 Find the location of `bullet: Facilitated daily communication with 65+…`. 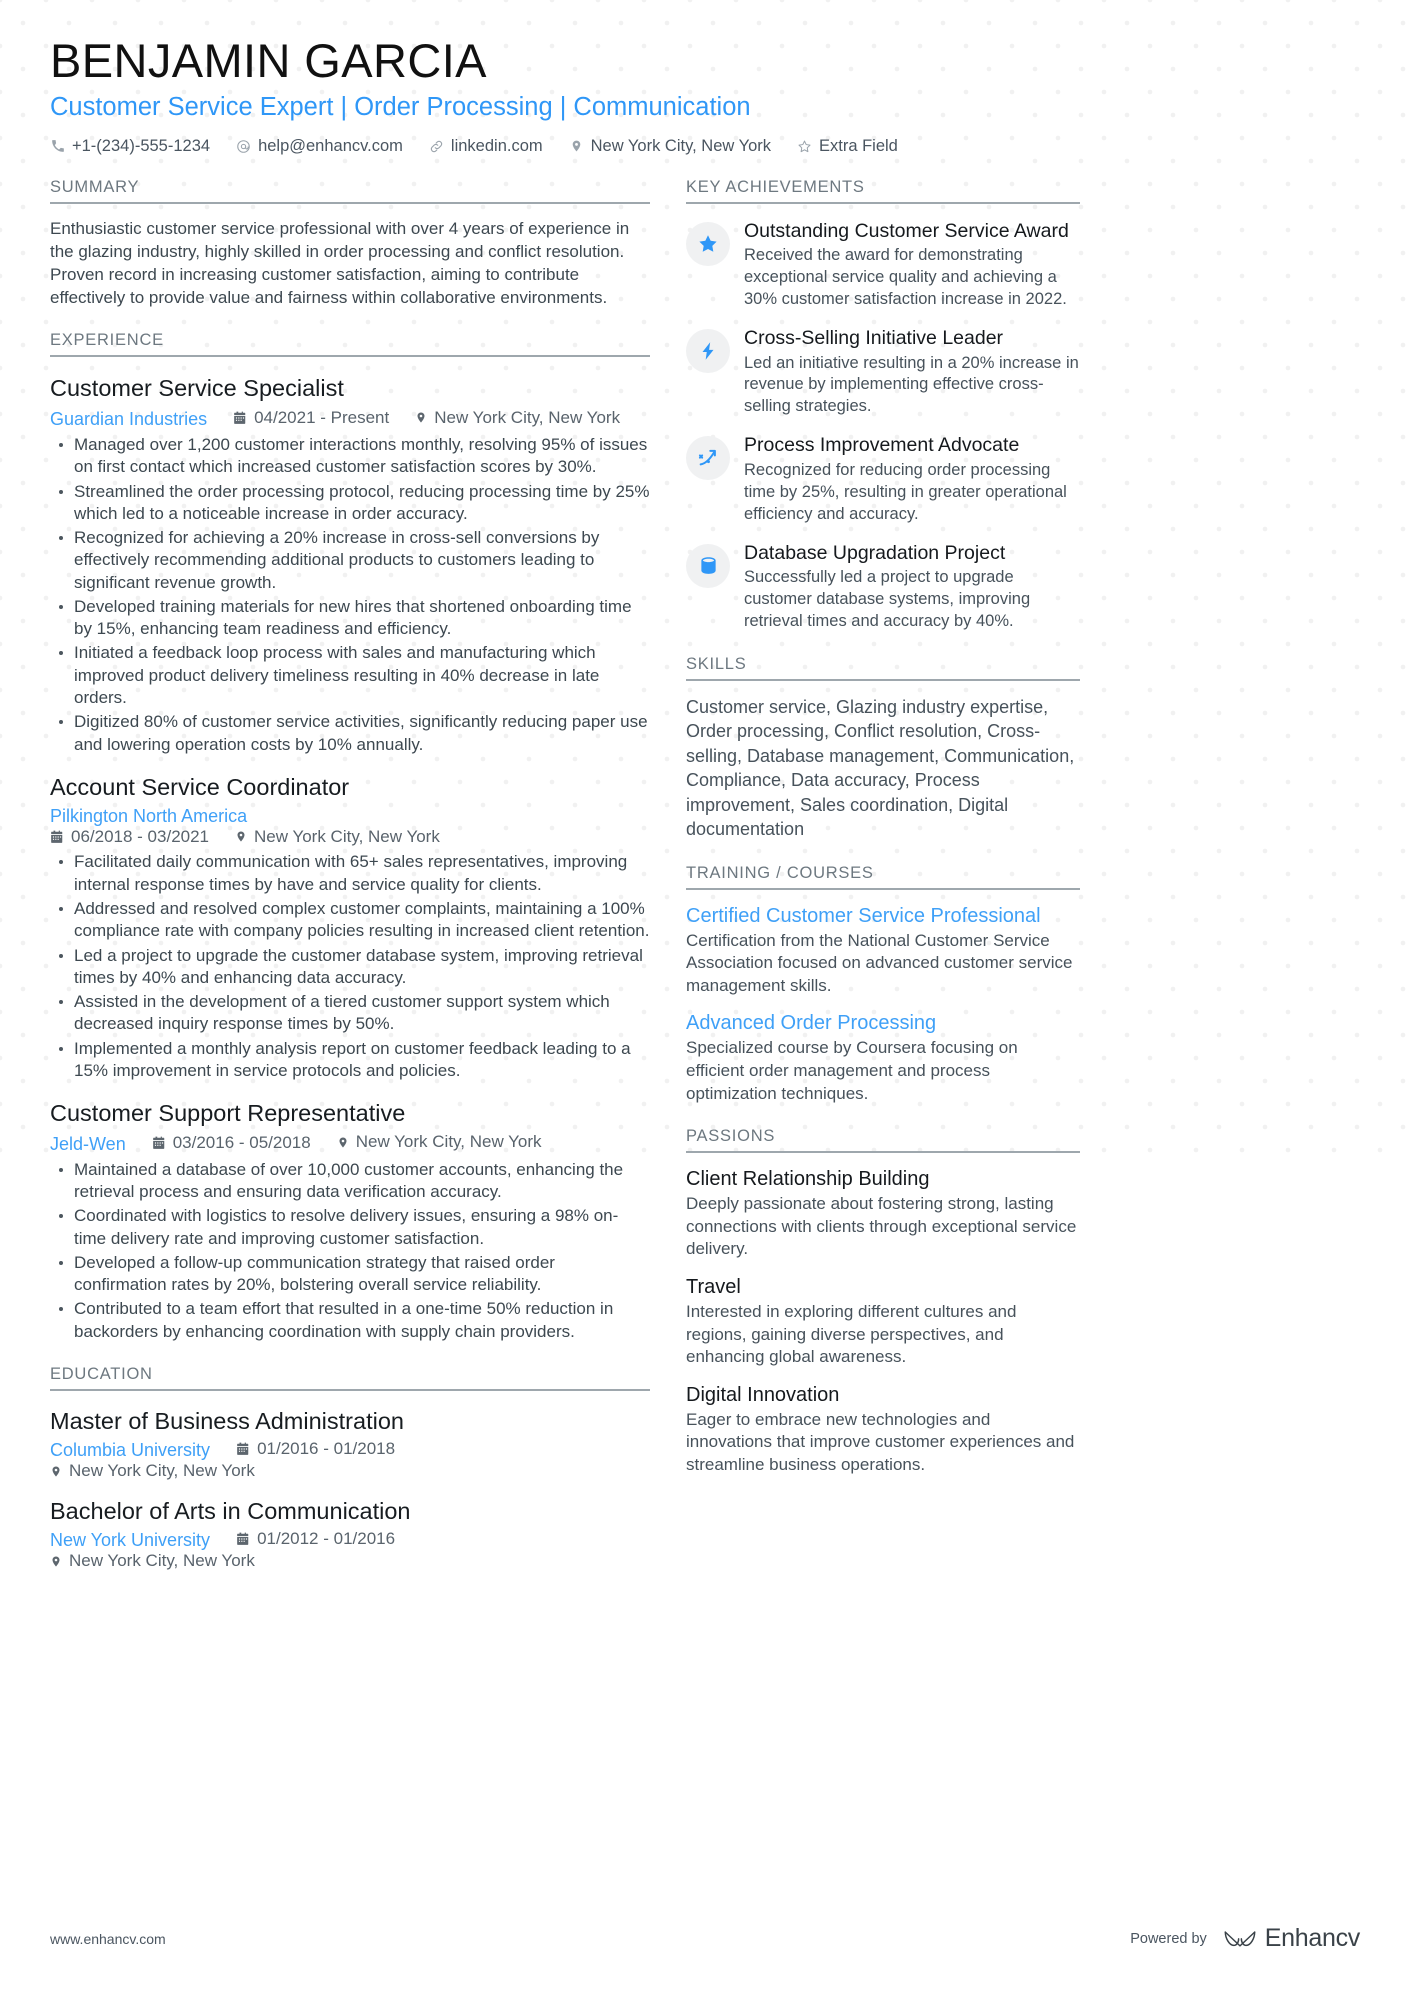

bullet: Facilitated daily communication with 65+… is located at coordinates (350, 873).